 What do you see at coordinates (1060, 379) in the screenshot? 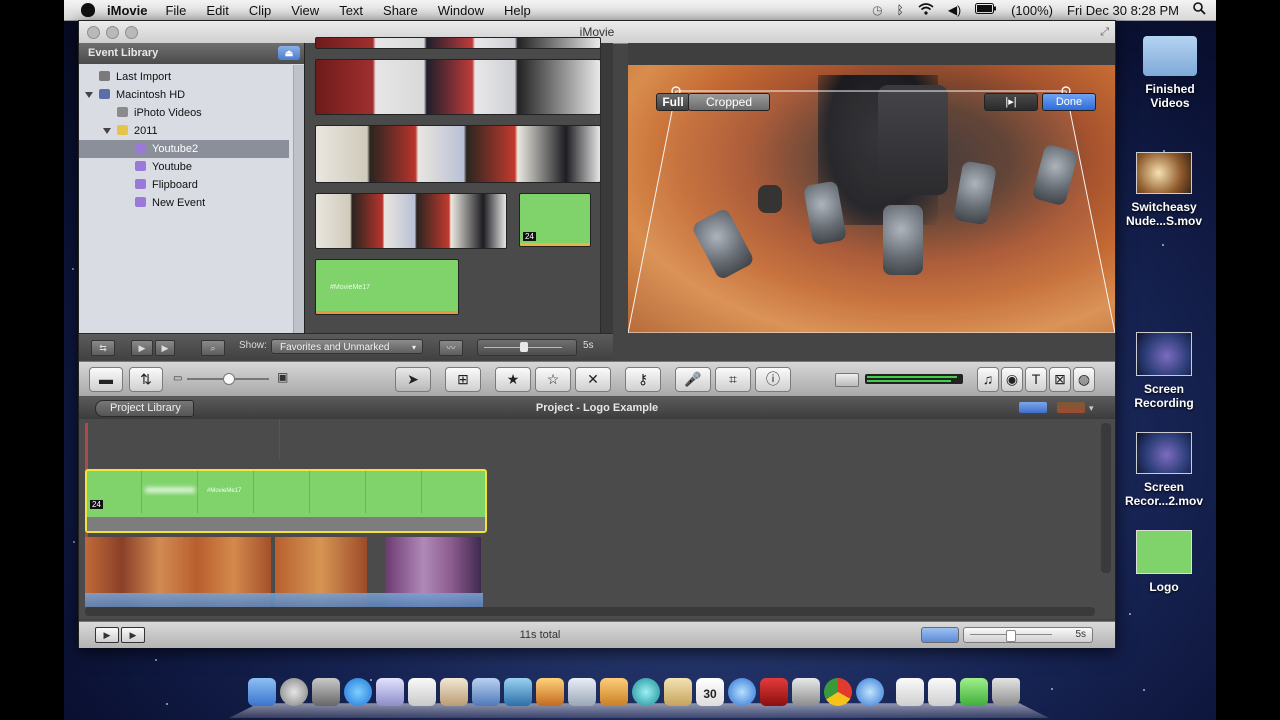
I see `transition-browser-icon: ⊠` at bounding box center [1060, 379].